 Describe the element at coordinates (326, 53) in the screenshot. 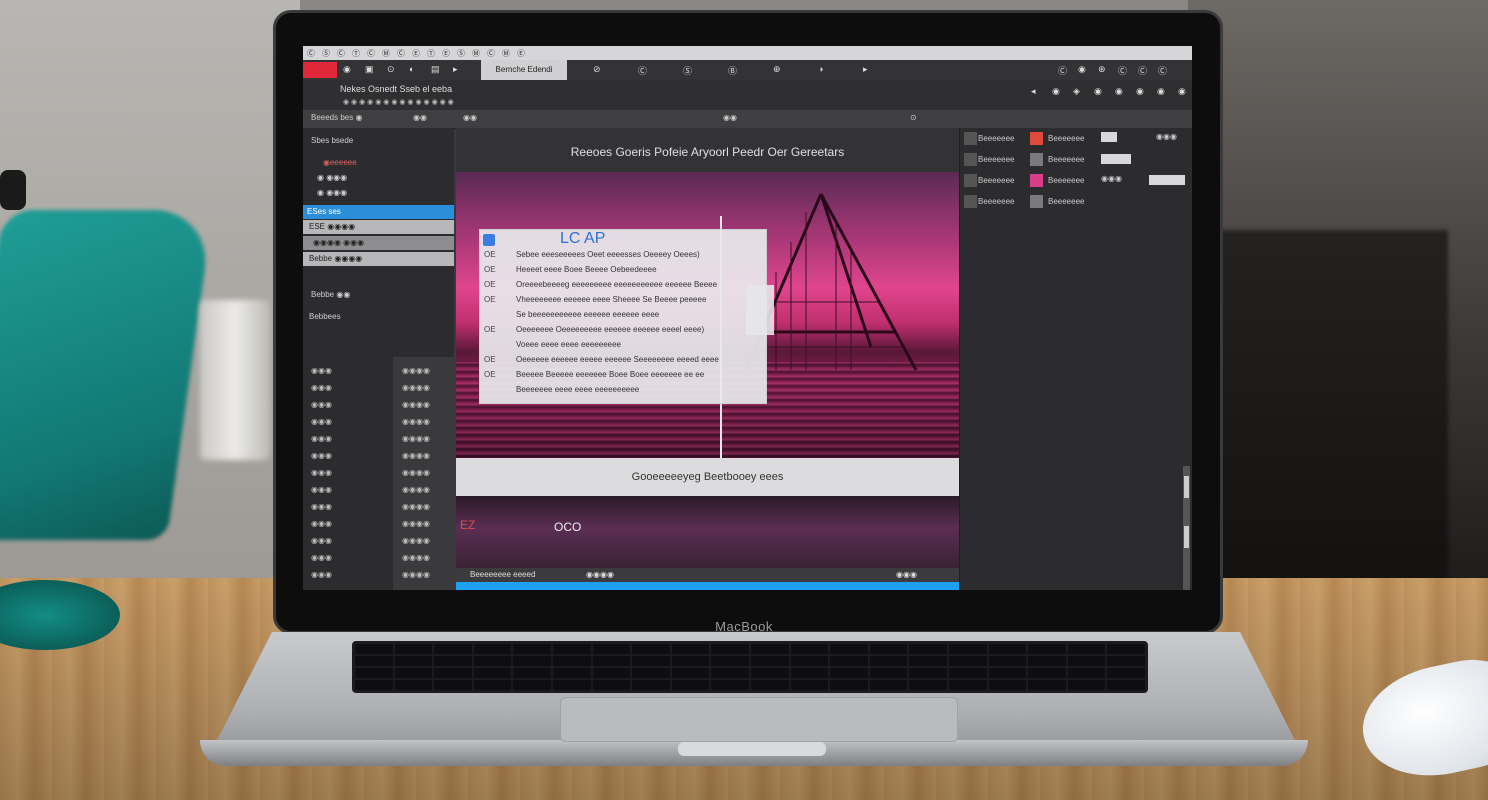

I see `menu-item: Ⓢ` at that location.